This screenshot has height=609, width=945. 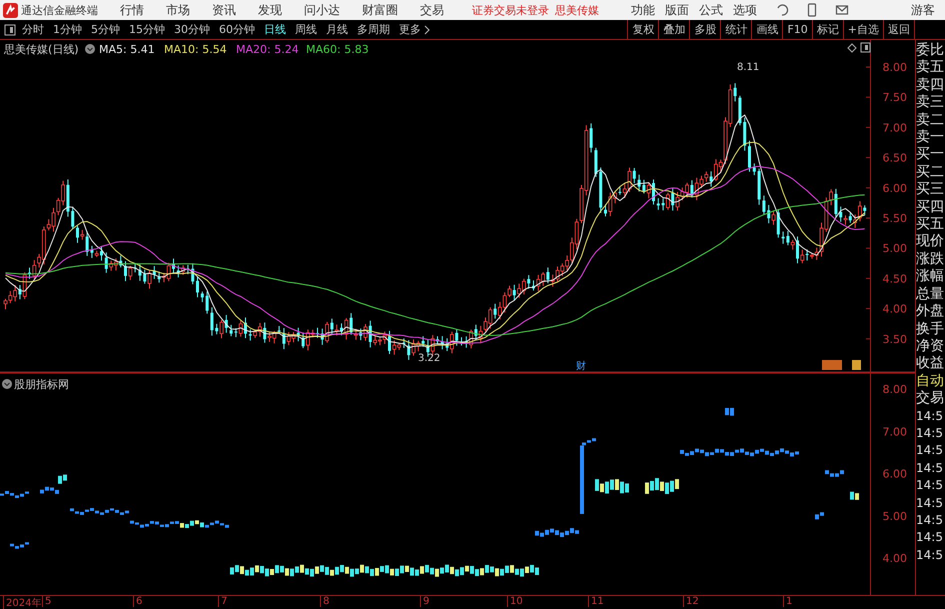 What do you see at coordinates (224, 10) in the screenshot?
I see `menu-item: 资讯` at bounding box center [224, 10].